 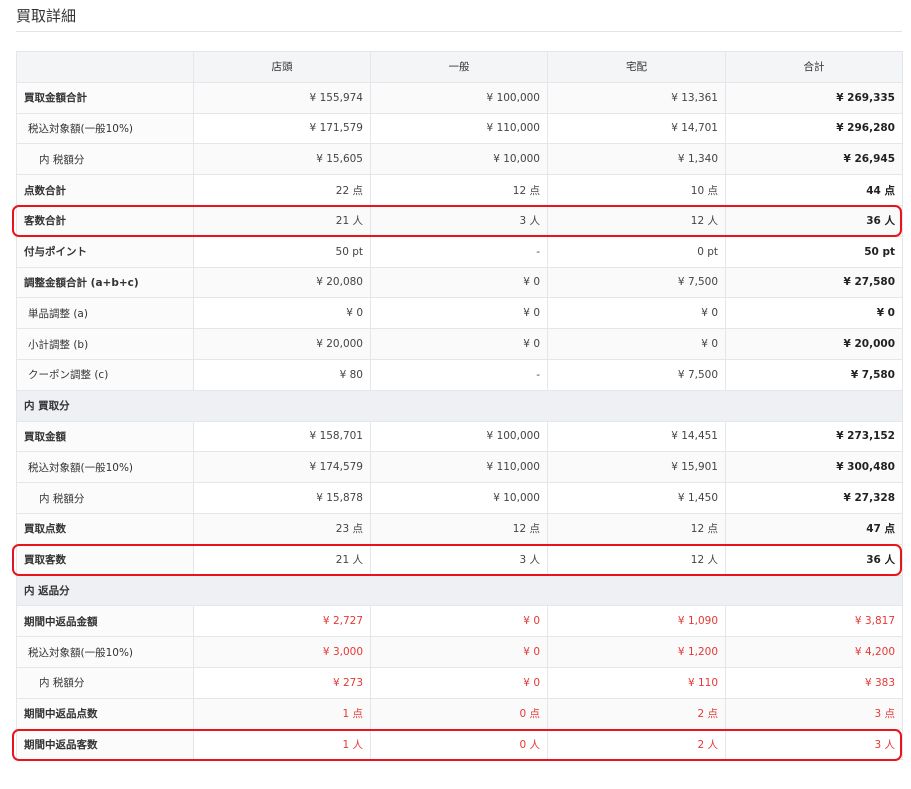 I want to click on table-row: クーポン調整 (c) ¥ 80- ¥ 7,500 ¥ 7,580, so click(x=459, y=374).